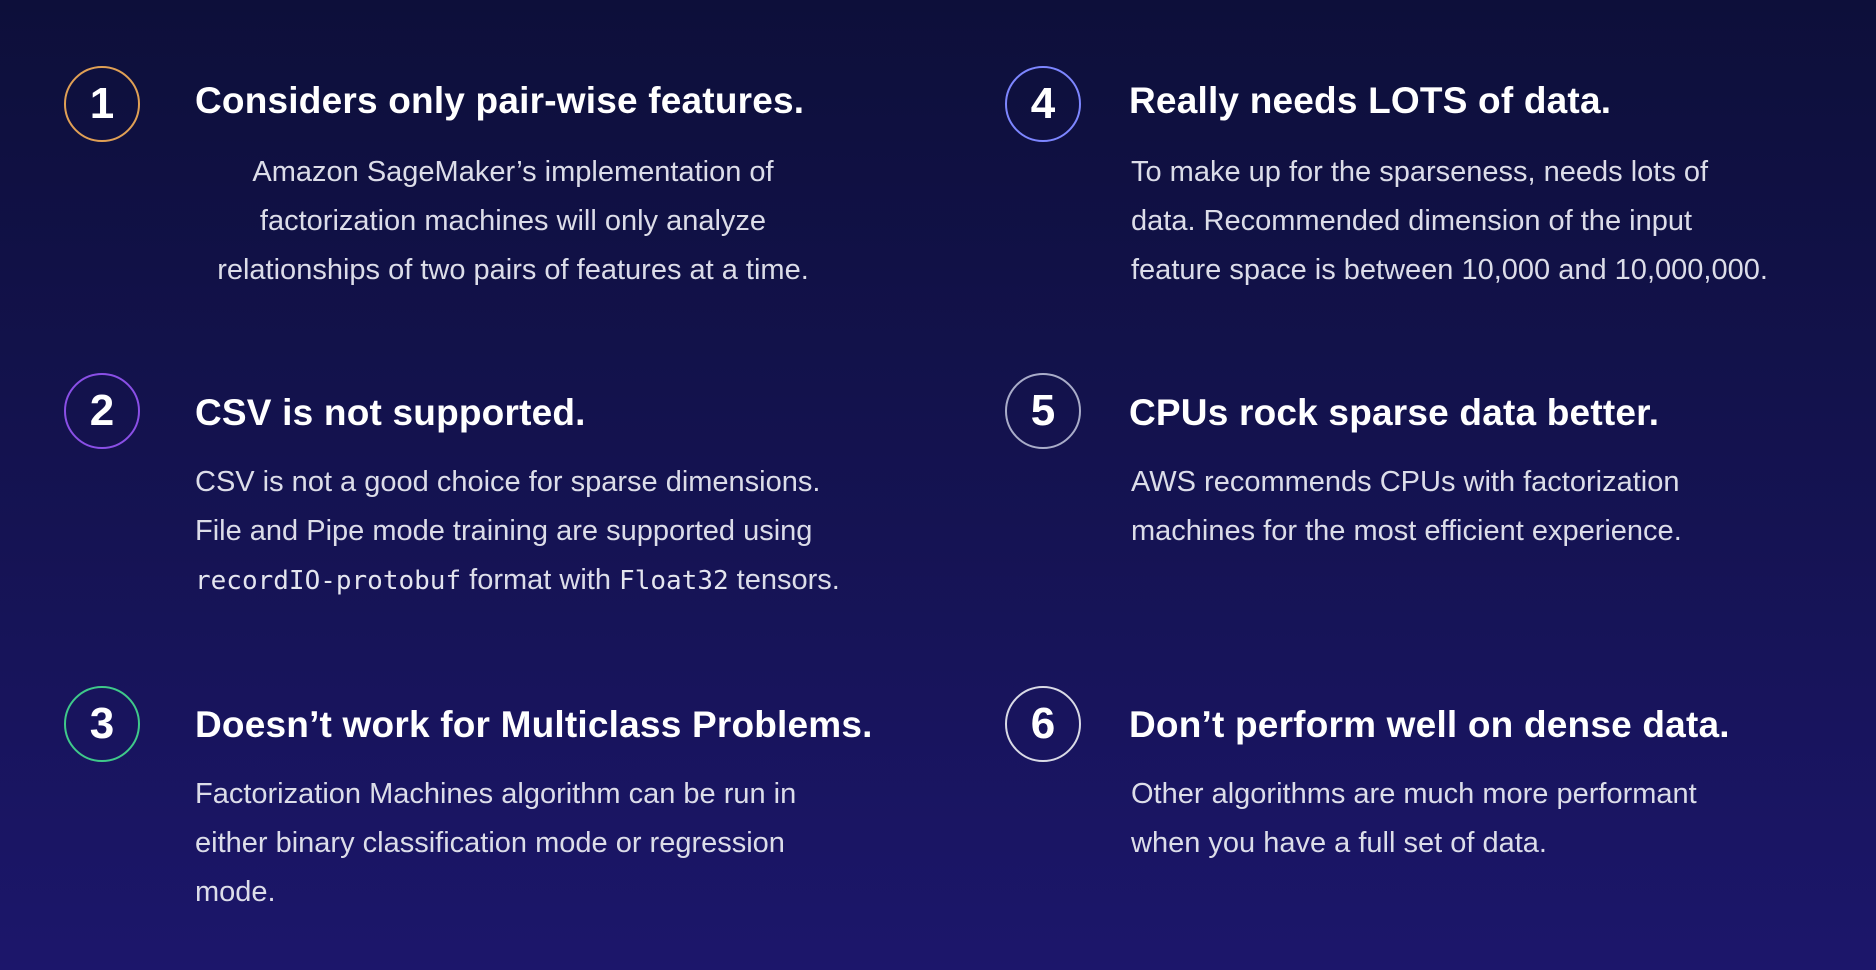  What do you see at coordinates (1394, 412) in the screenshot?
I see `item-5-heading: CPUs rock sparse data better.` at bounding box center [1394, 412].